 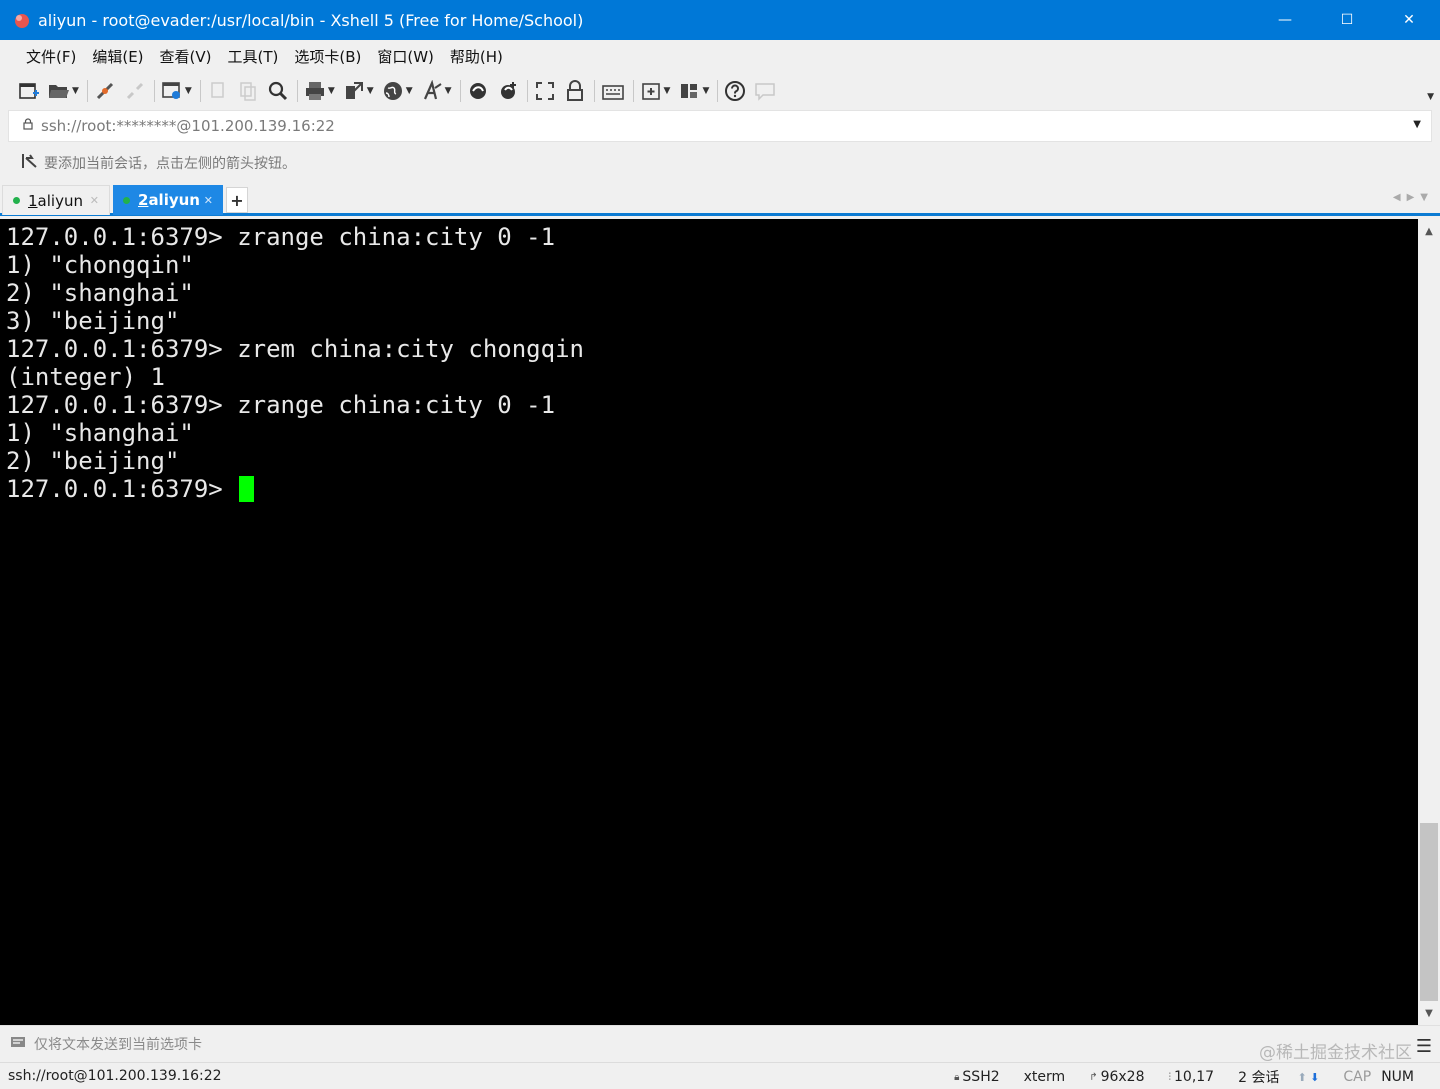 I want to click on add-tab-icon: ▼, so click(x=655, y=91).